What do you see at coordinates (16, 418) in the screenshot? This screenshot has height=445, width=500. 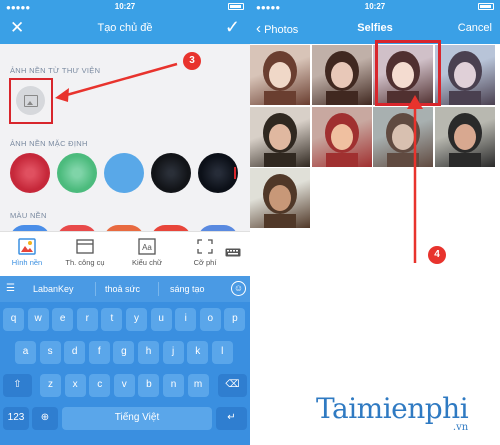 I see `number-key: 123` at bounding box center [16, 418].